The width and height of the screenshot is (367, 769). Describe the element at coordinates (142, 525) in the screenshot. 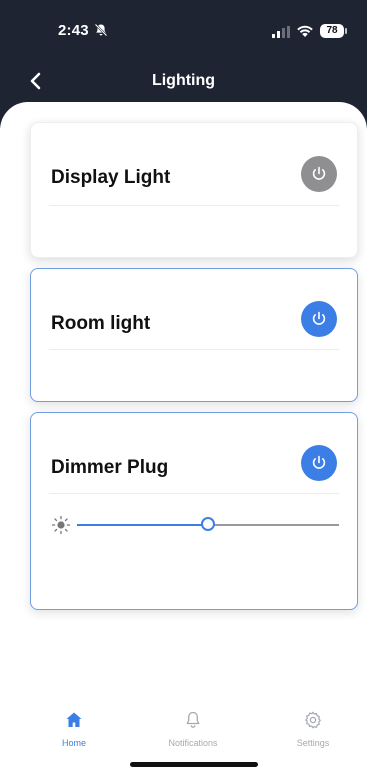

I see `brightness-slider-fill` at that location.